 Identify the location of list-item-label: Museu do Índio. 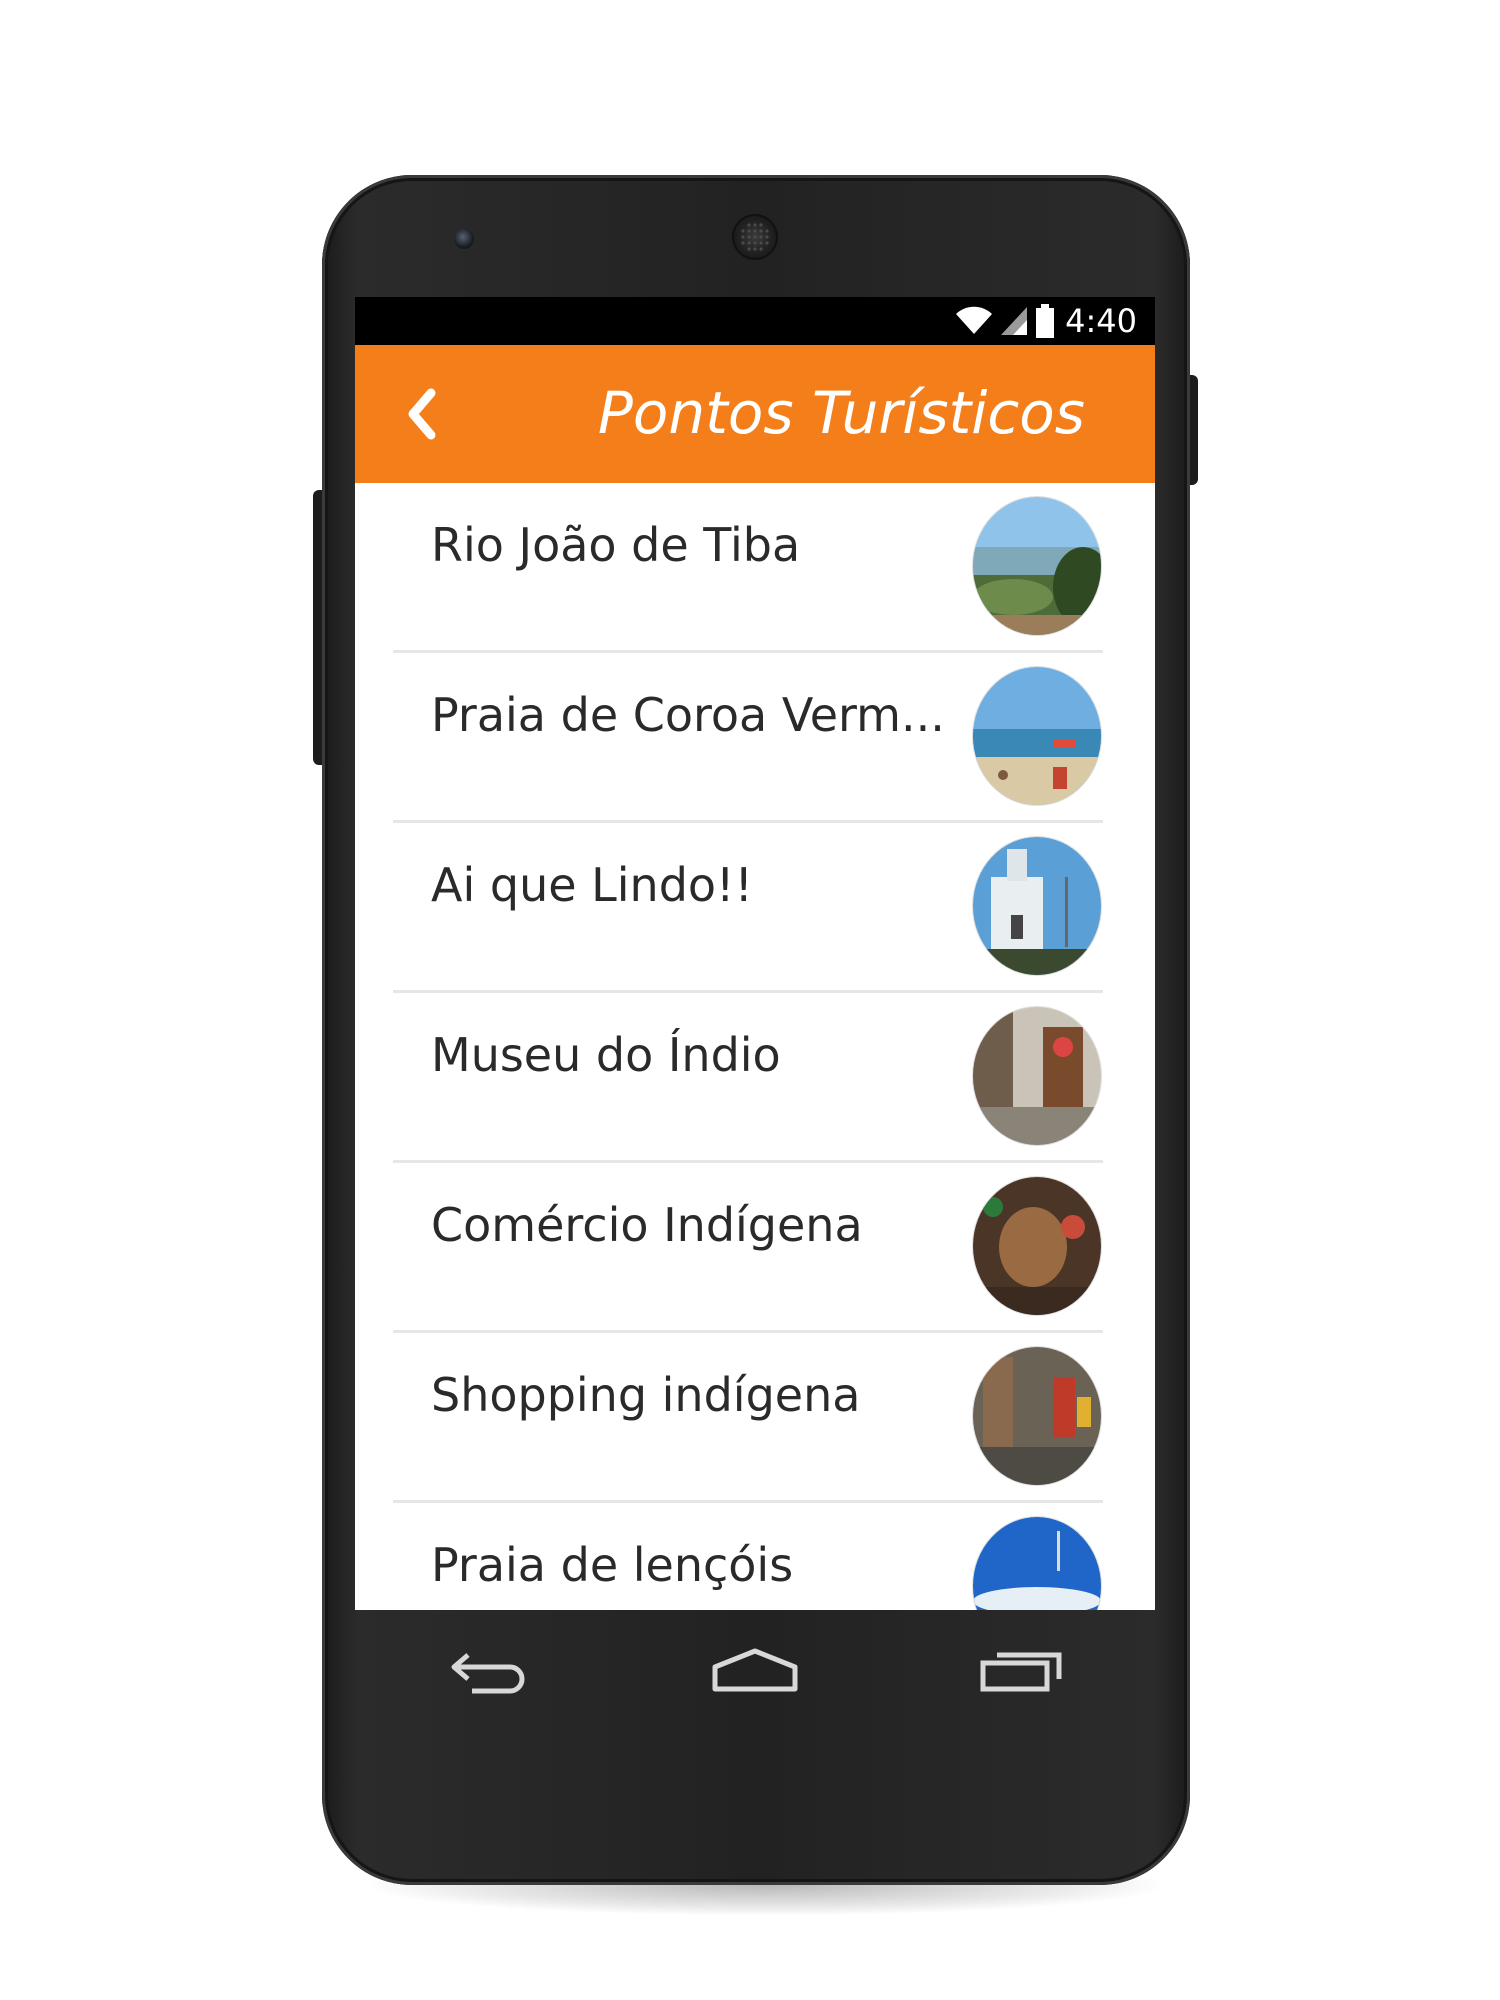
(606, 1055).